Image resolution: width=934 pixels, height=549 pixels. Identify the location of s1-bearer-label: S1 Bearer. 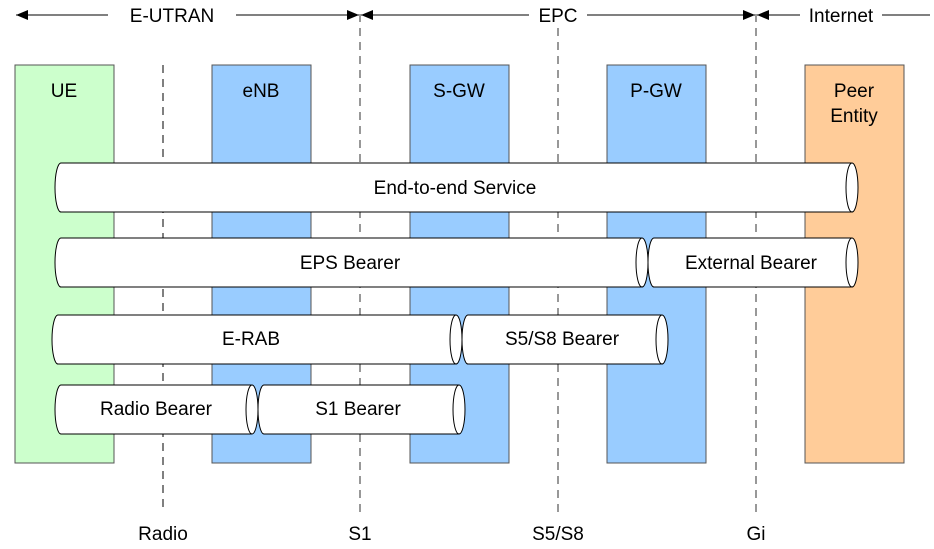
(358, 409).